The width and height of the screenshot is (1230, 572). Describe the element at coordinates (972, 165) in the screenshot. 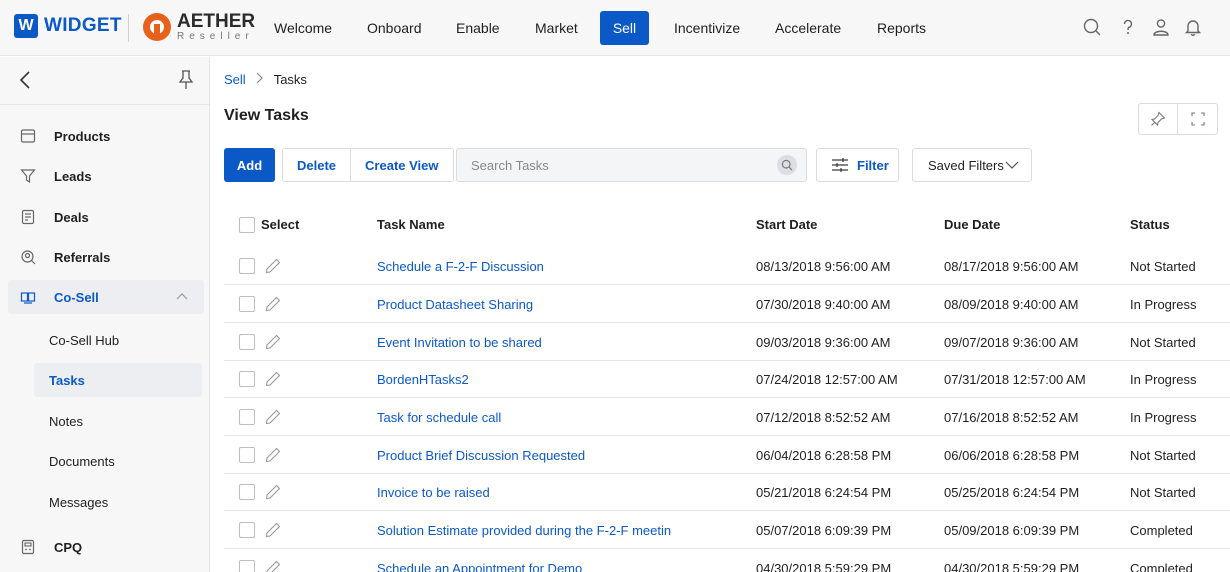

I see `saved-filters-dropdown: Saved Filters` at that location.